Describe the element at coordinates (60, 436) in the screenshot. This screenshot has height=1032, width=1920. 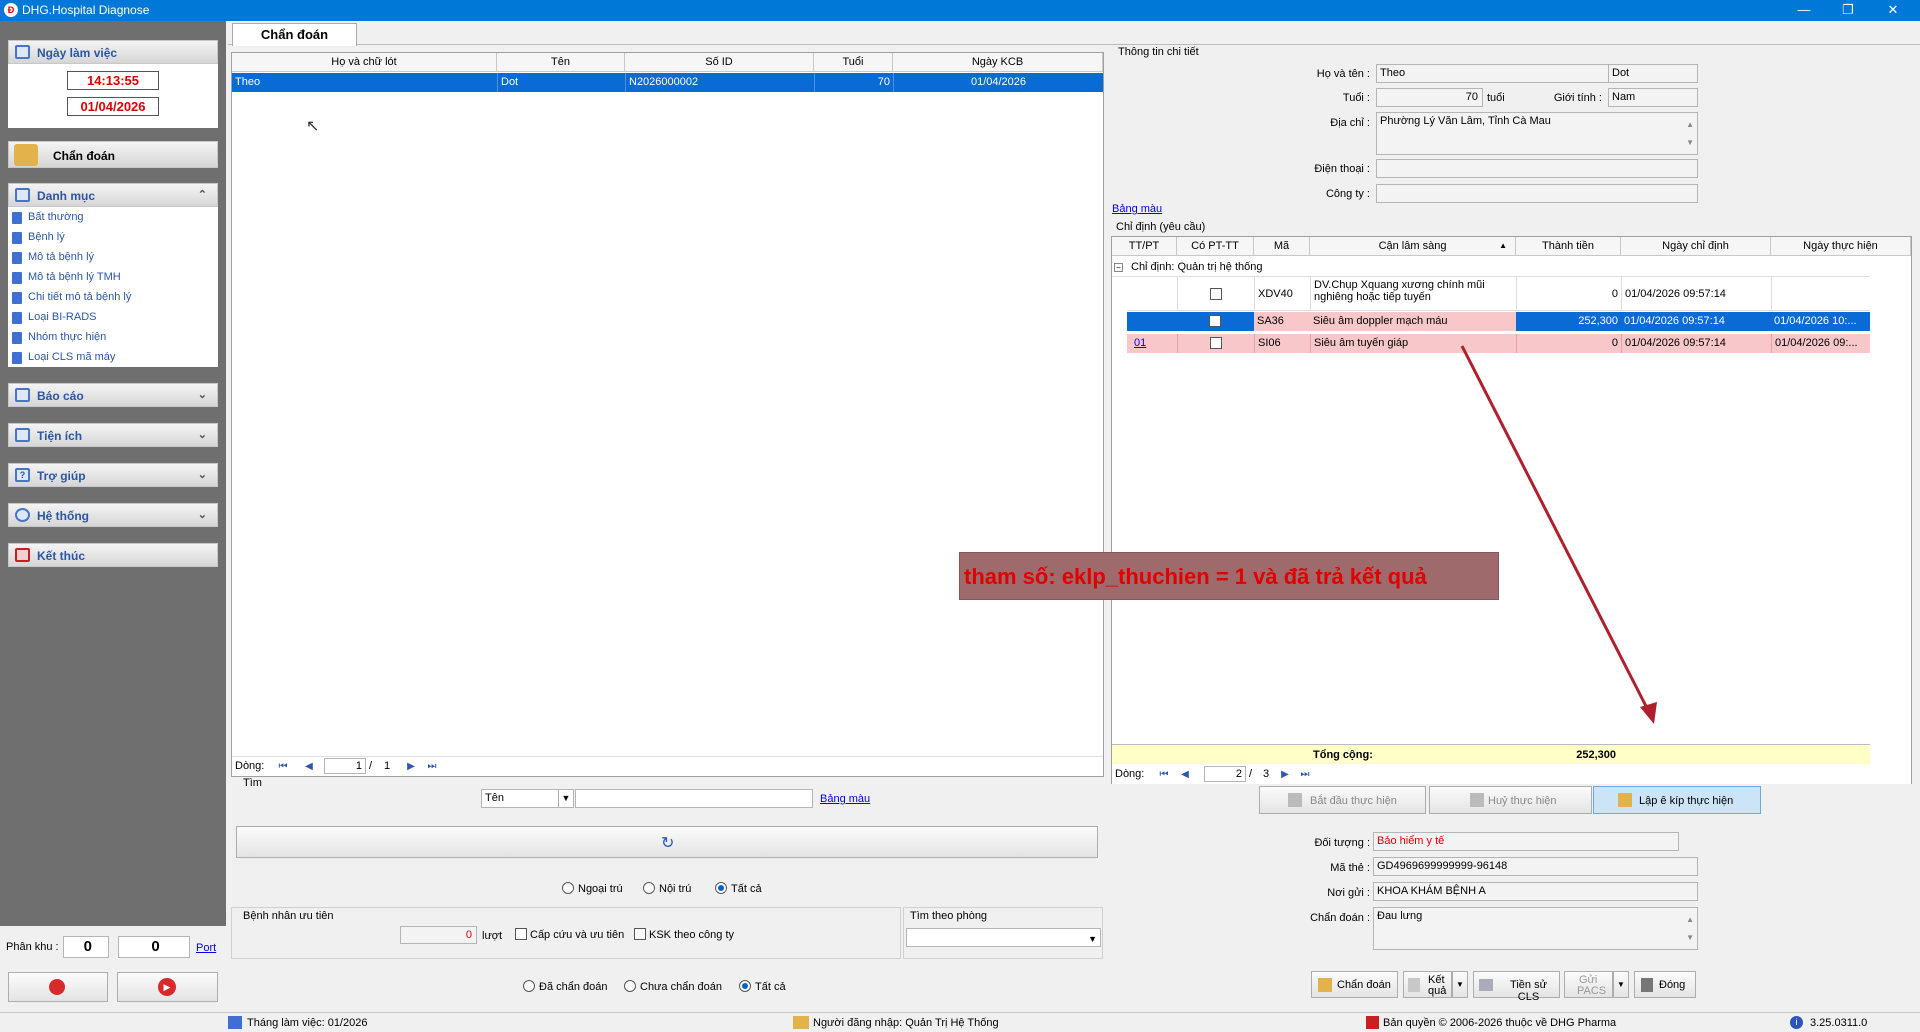
I see `group-label: Tiện ích` at that location.